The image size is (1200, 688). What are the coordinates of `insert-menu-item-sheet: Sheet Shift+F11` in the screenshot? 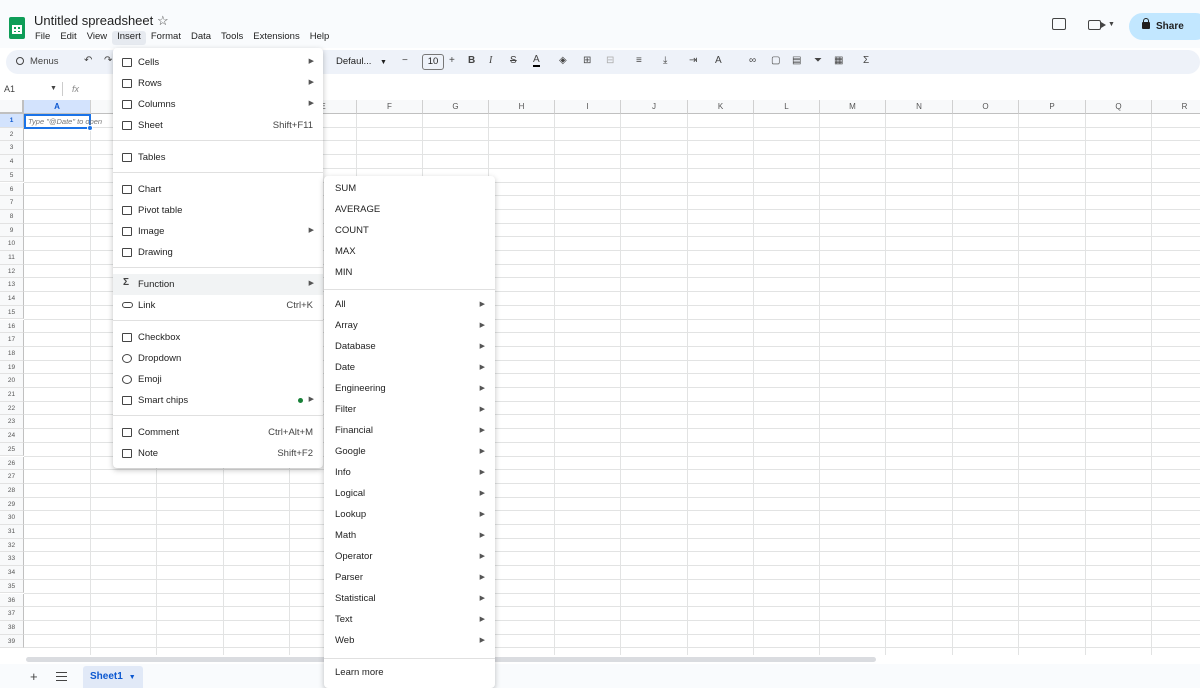 It's located at (218, 125).